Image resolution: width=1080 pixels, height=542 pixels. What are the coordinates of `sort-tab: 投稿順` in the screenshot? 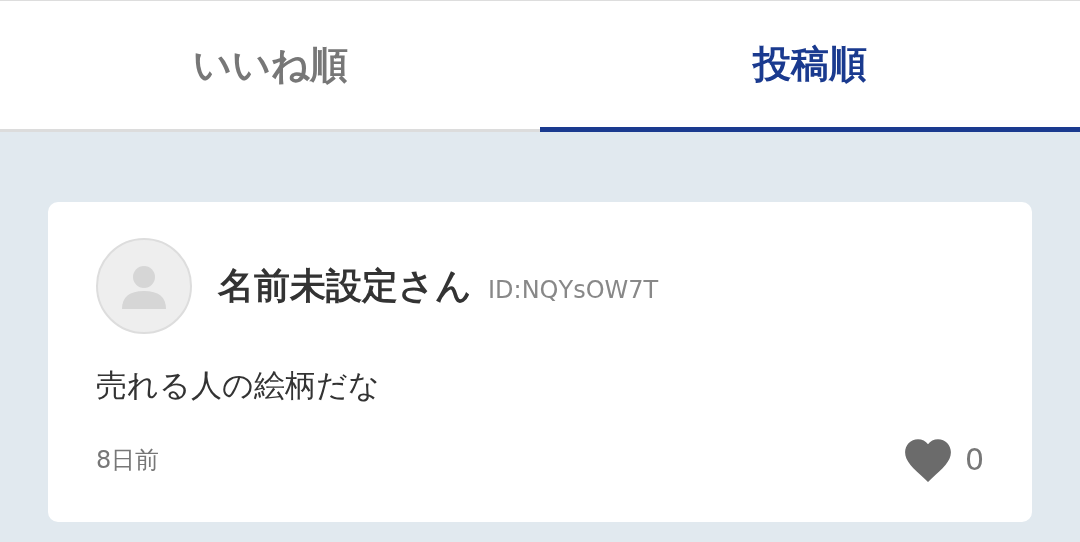 It's located at (810, 66).